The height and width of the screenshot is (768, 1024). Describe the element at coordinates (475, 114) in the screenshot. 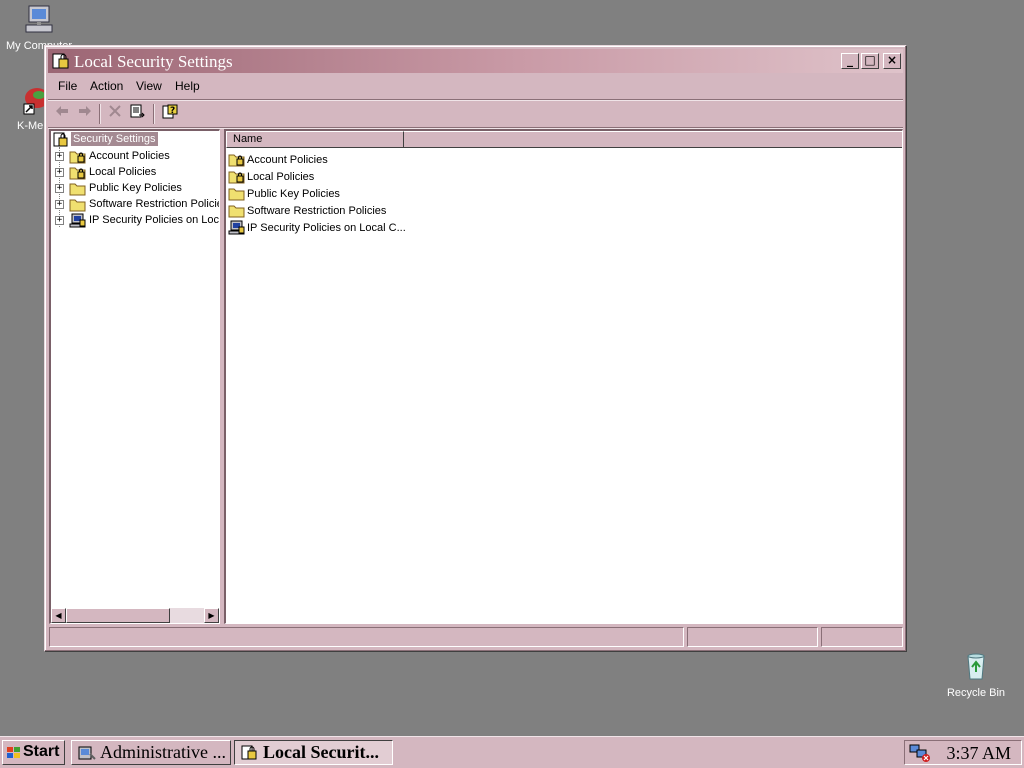

I see `toolbar: ?` at that location.